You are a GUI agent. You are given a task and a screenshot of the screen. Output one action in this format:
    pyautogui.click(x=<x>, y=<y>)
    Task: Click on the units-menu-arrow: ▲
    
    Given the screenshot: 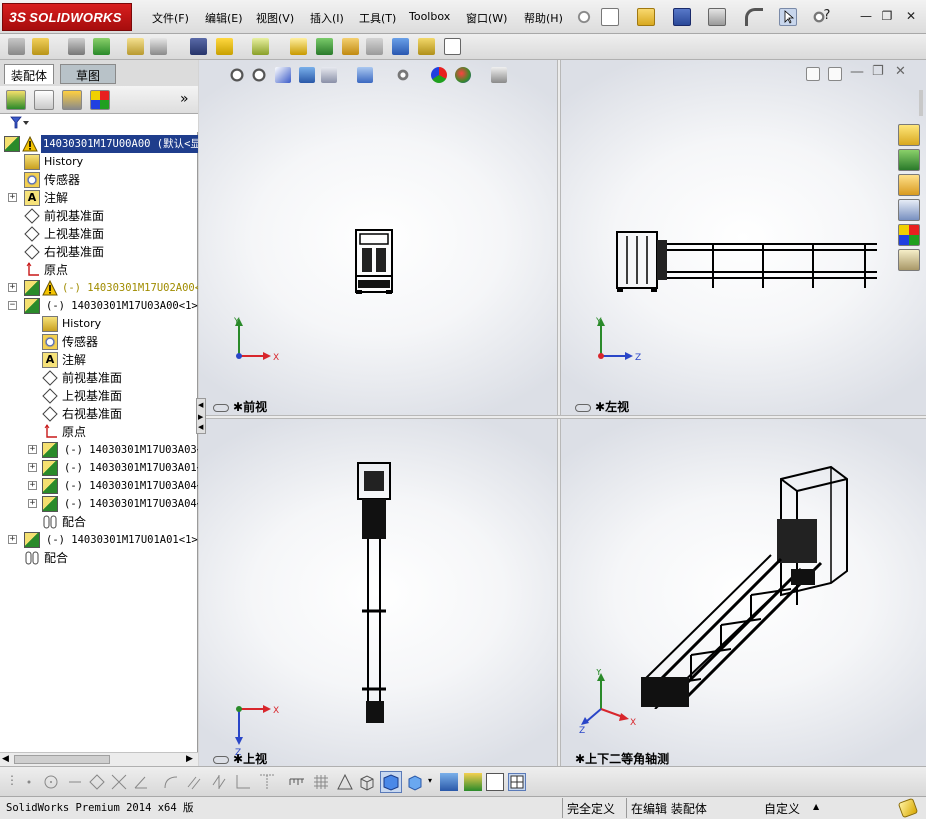 What is the action you would take?
    pyautogui.click(x=816, y=806)
    